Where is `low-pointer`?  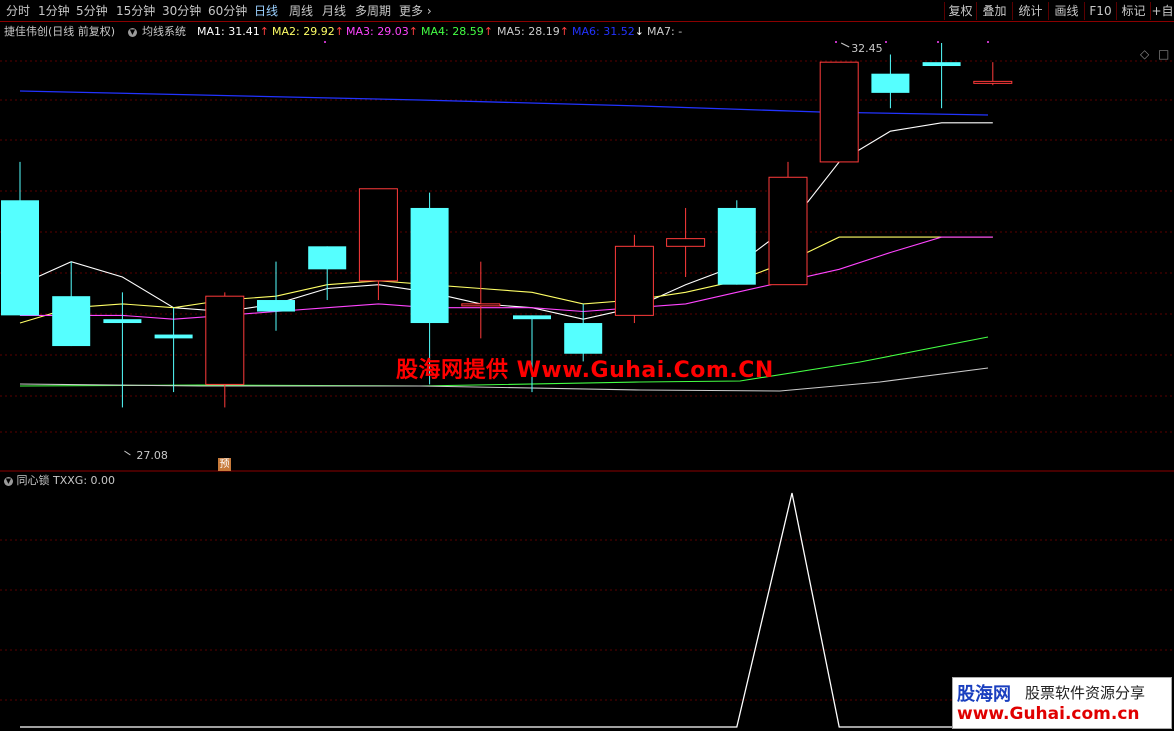 low-pointer is located at coordinates (127, 453).